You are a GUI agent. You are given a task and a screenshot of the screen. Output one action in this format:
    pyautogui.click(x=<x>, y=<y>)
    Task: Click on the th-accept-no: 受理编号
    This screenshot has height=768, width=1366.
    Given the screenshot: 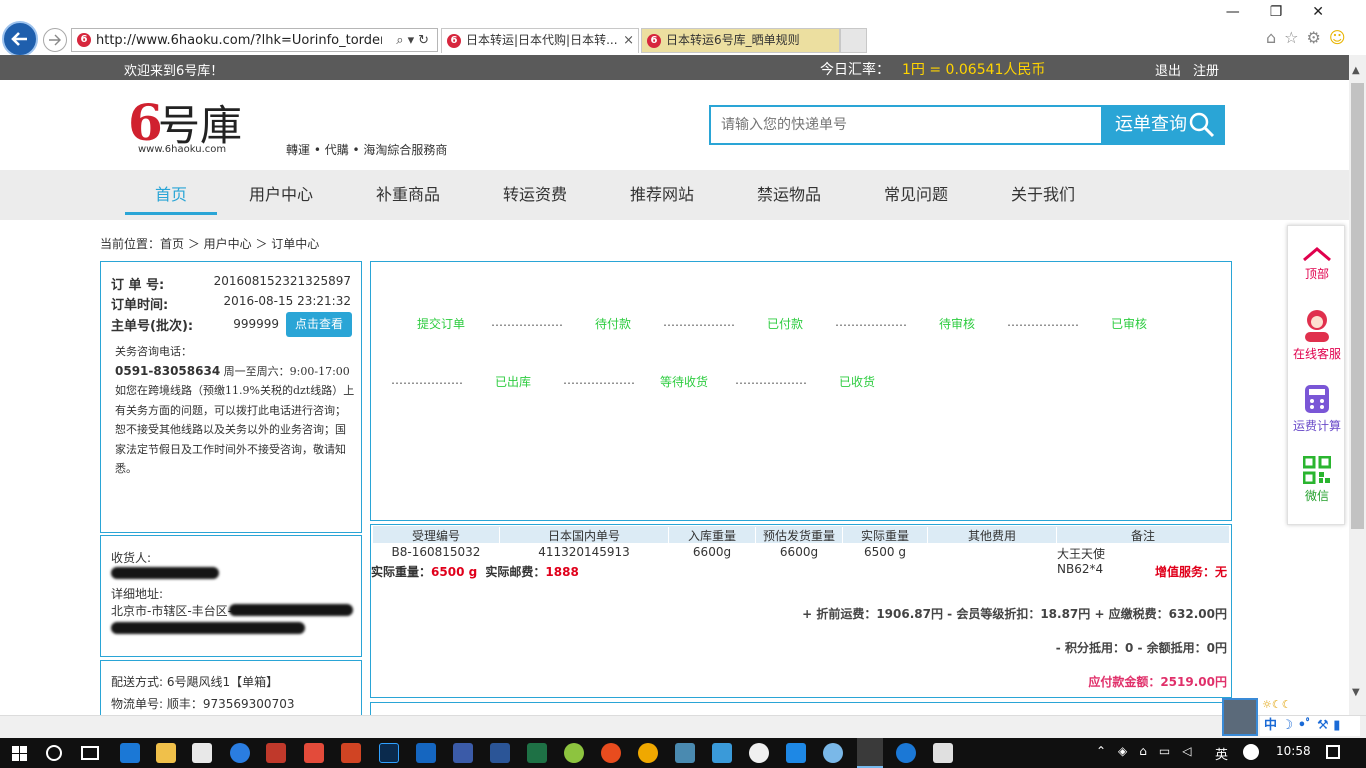 What is the action you would take?
    pyautogui.click(x=435, y=536)
    